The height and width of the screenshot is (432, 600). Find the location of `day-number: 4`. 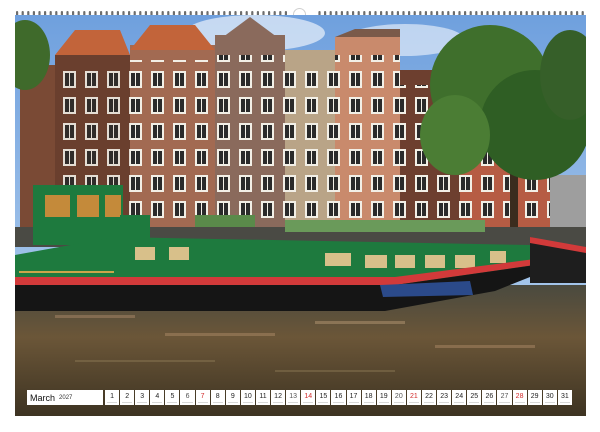

day-number: 4 is located at coordinates (157, 396).